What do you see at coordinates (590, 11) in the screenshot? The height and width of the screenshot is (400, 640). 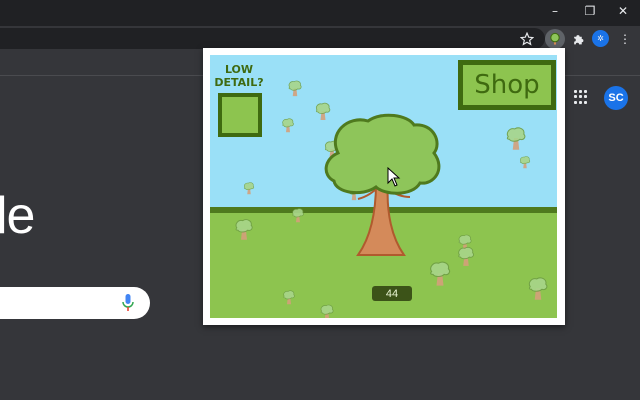 I see `restore-button: ❐` at bounding box center [590, 11].